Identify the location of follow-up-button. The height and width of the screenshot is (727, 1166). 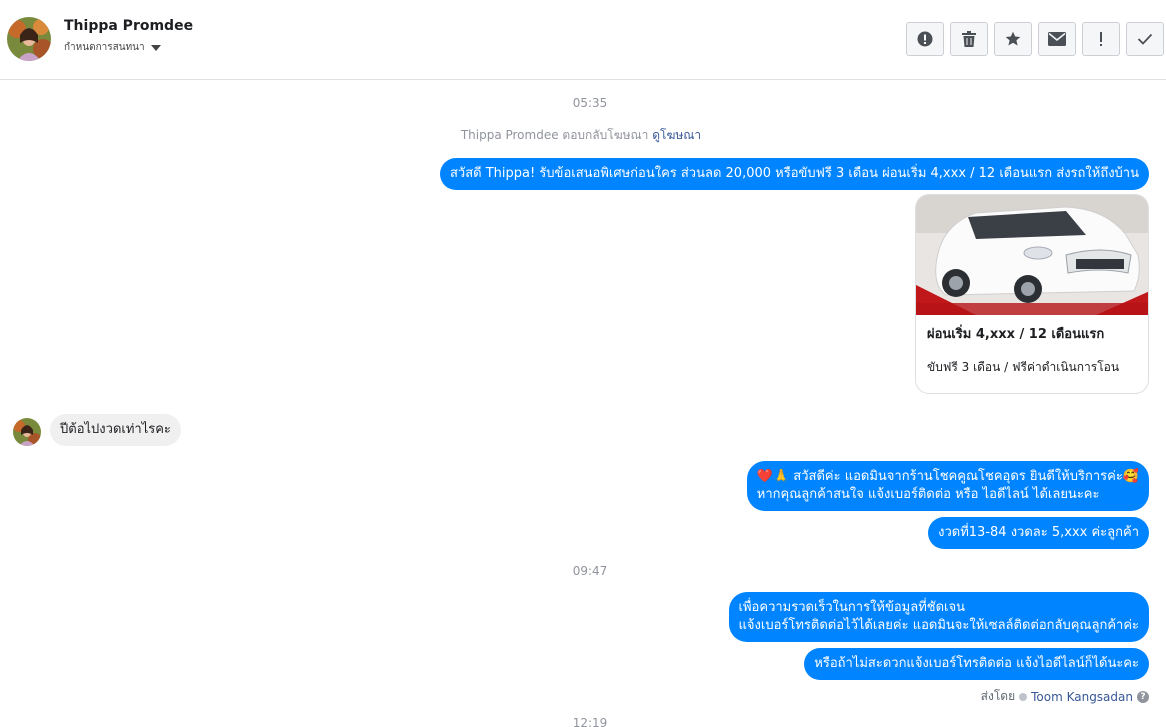
(1101, 39).